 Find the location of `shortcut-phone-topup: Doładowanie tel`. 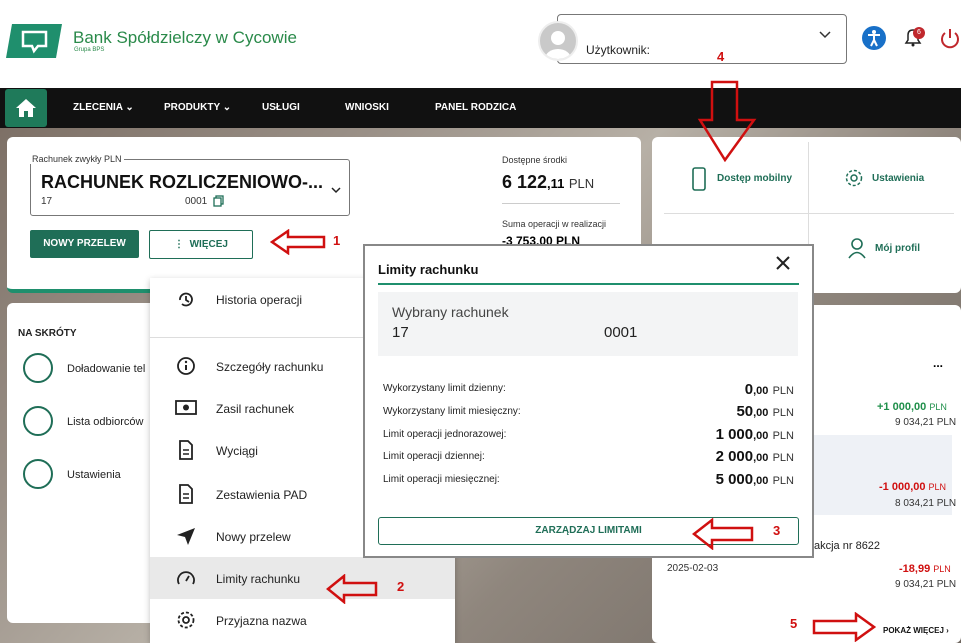

shortcut-phone-topup: Doładowanie tel is located at coordinates (106, 369).